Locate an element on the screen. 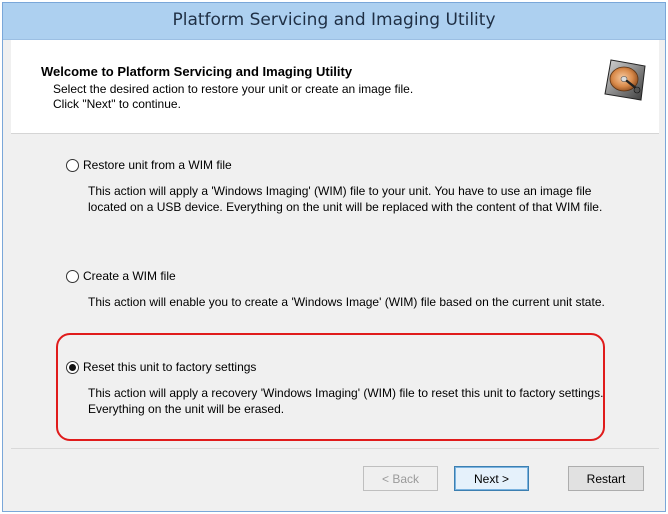 This screenshot has height=514, width=668. hard-disk-icon is located at coordinates (625, 80).